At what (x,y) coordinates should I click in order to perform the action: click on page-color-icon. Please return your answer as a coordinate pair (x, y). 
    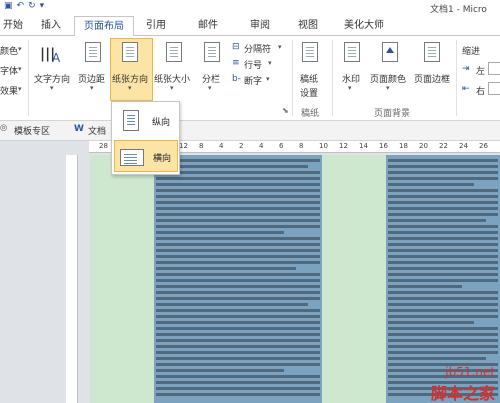
    Looking at the image, I should click on (390, 52).